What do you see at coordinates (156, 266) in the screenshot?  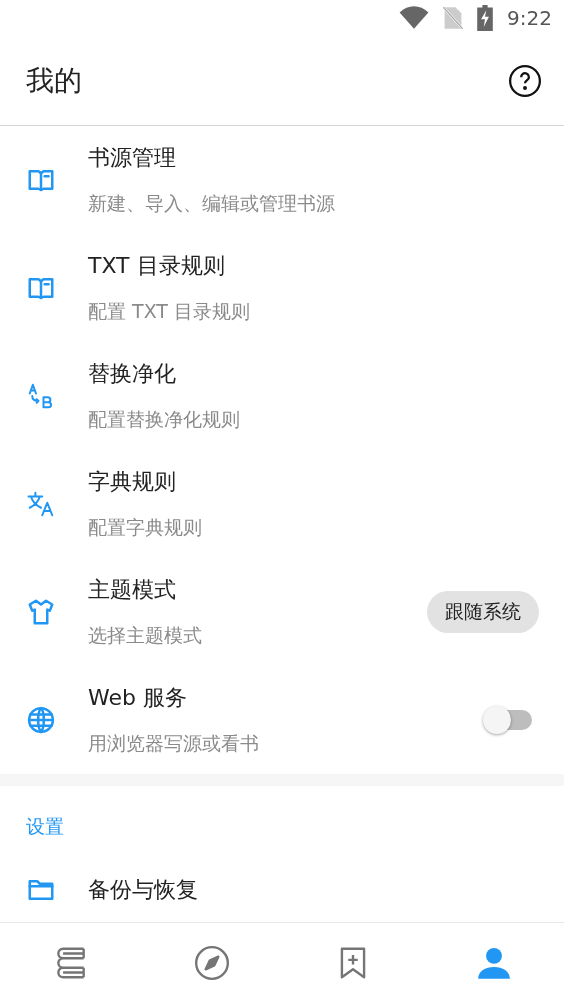 I see `item-title: TXT 目录规则` at bounding box center [156, 266].